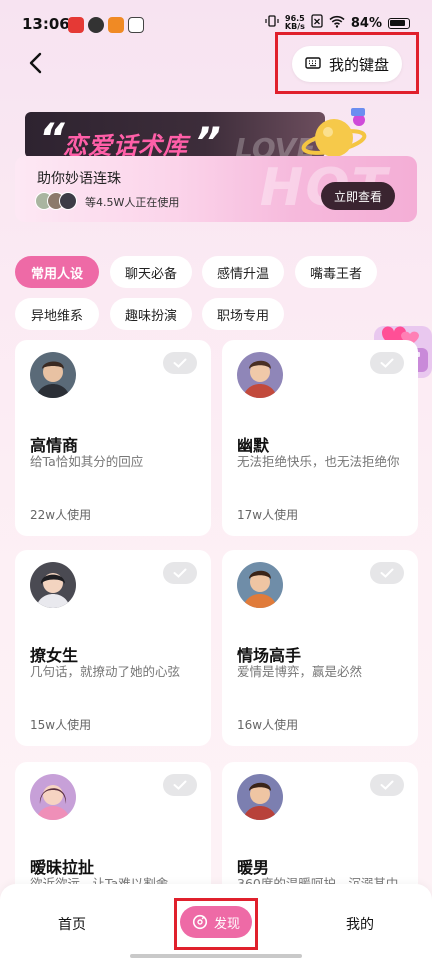 This screenshot has width=432, height=964. Describe the element at coordinates (320, 648) in the screenshot. I see `persona-card: 情场高手 爱情是博弈，赢是必然 16w人使用` at that location.